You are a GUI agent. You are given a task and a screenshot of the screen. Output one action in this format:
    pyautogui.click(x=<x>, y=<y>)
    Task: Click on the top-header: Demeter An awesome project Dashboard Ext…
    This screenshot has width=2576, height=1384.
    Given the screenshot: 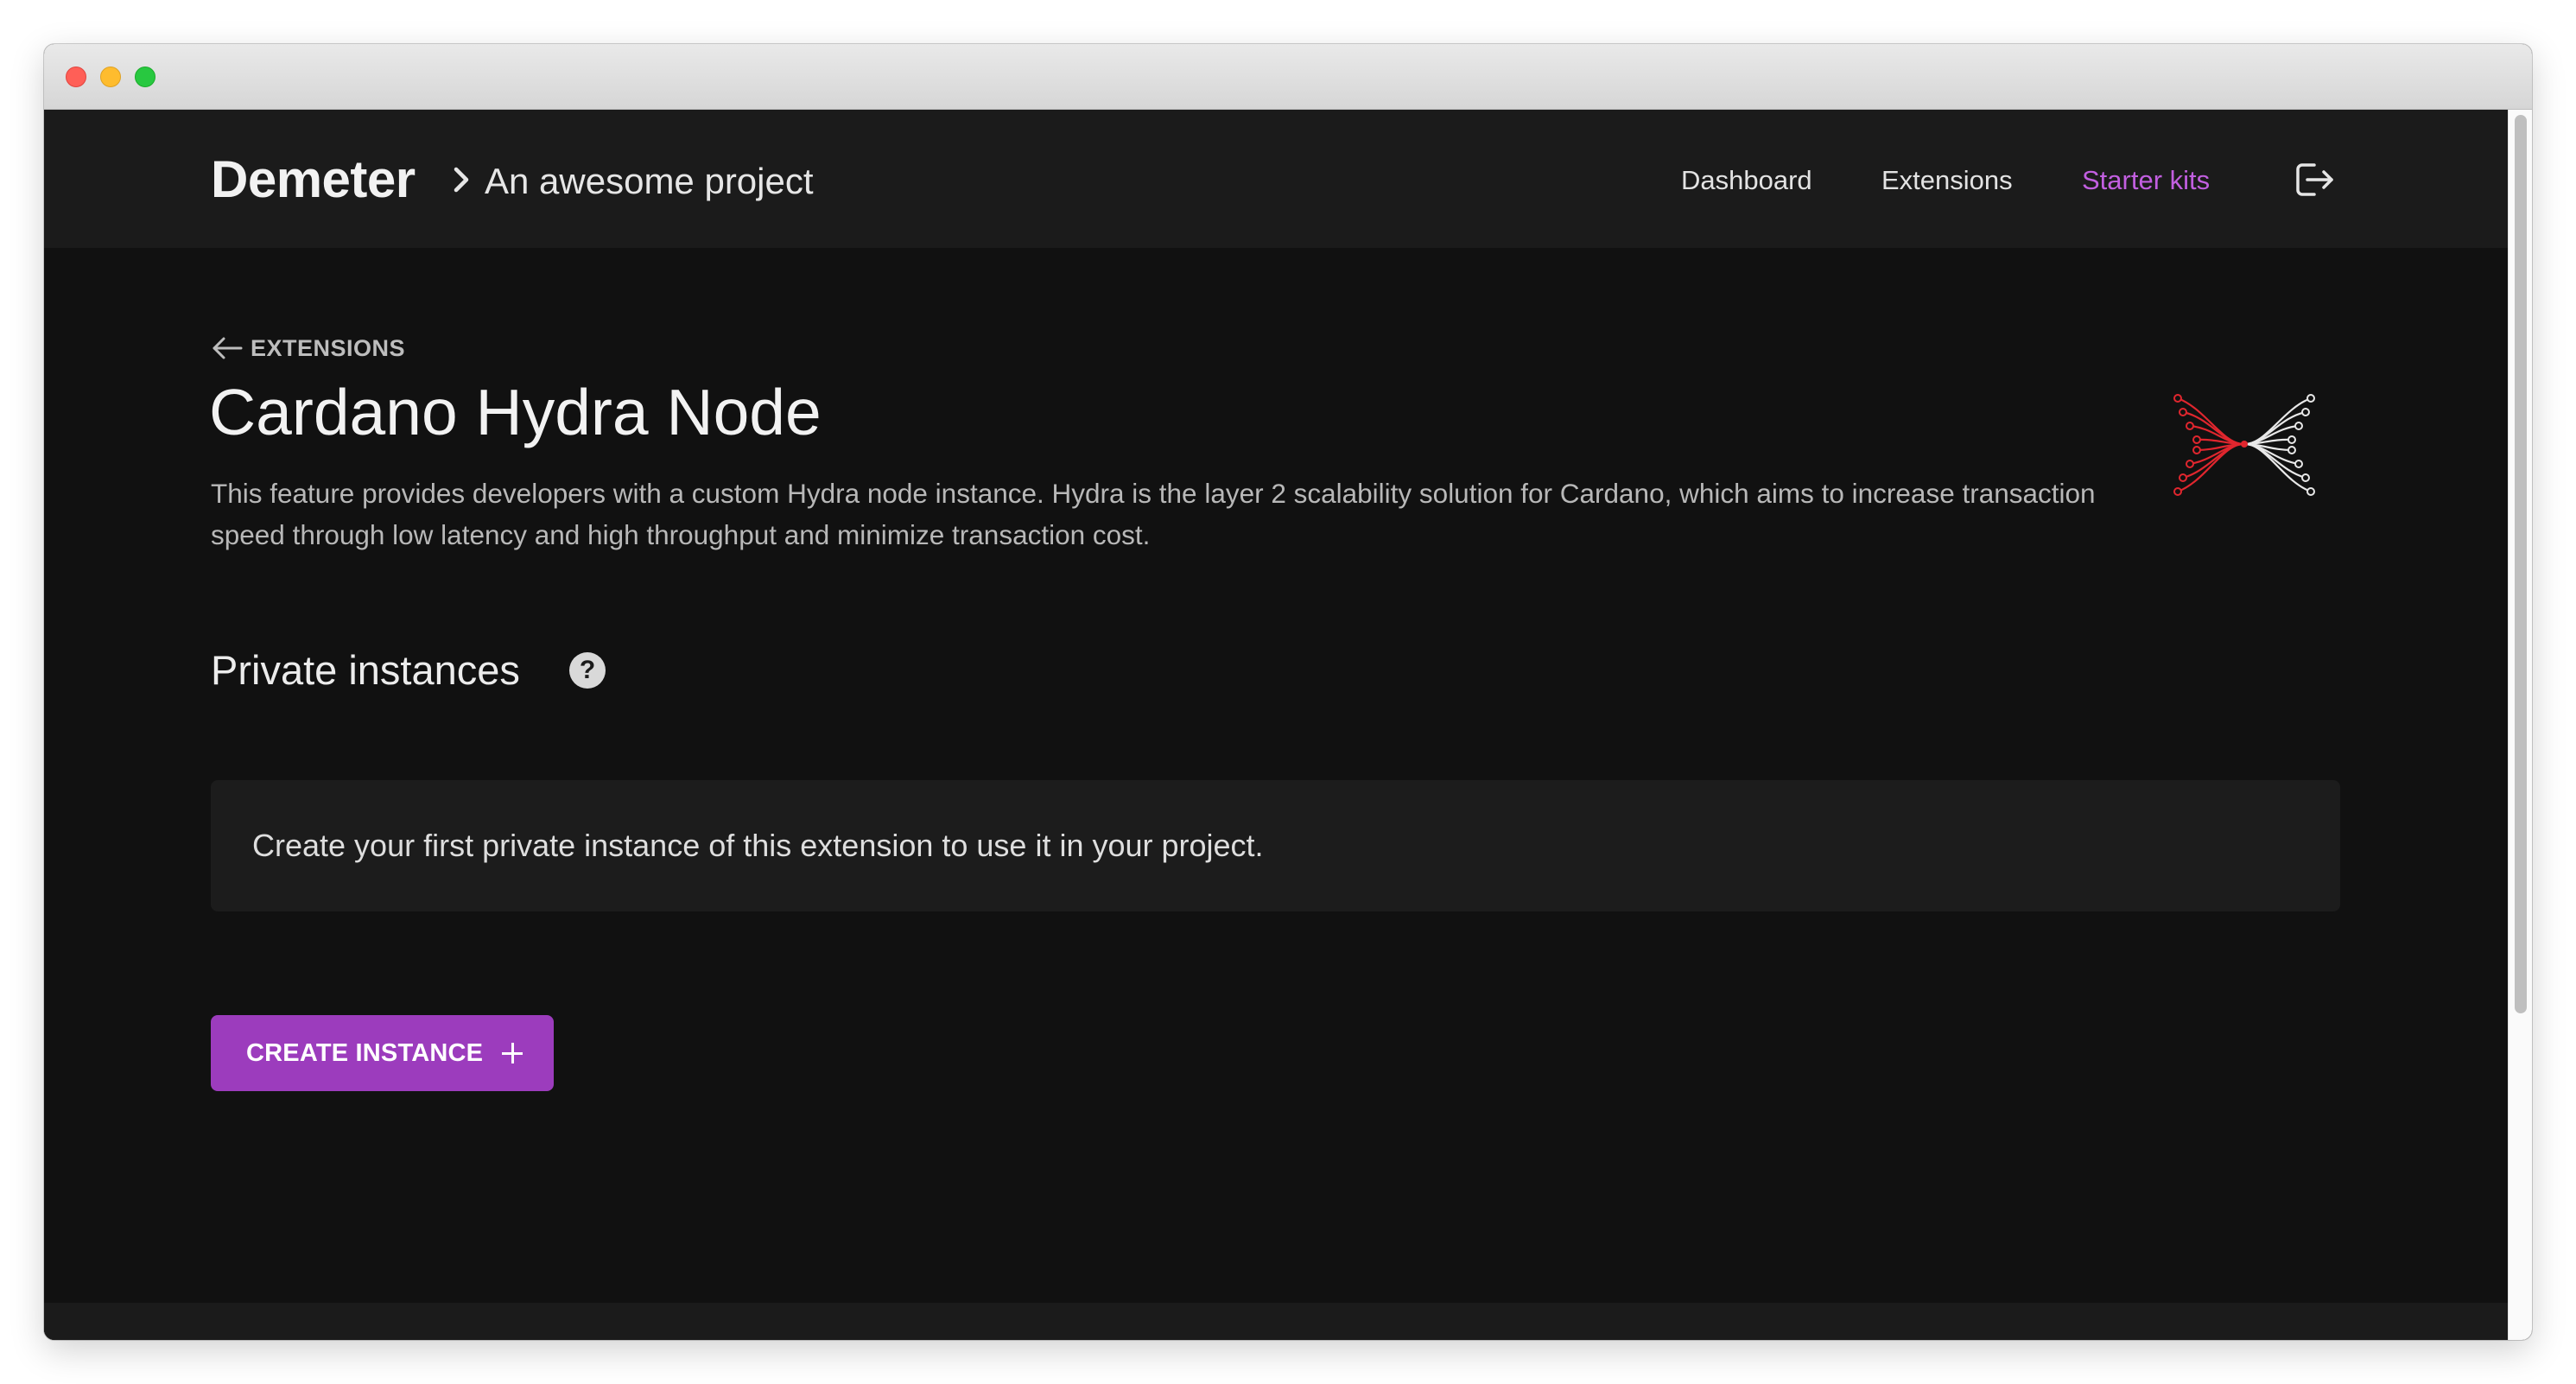 What is the action you would take?
    pyautogui.click(x=1276, y=179)
    